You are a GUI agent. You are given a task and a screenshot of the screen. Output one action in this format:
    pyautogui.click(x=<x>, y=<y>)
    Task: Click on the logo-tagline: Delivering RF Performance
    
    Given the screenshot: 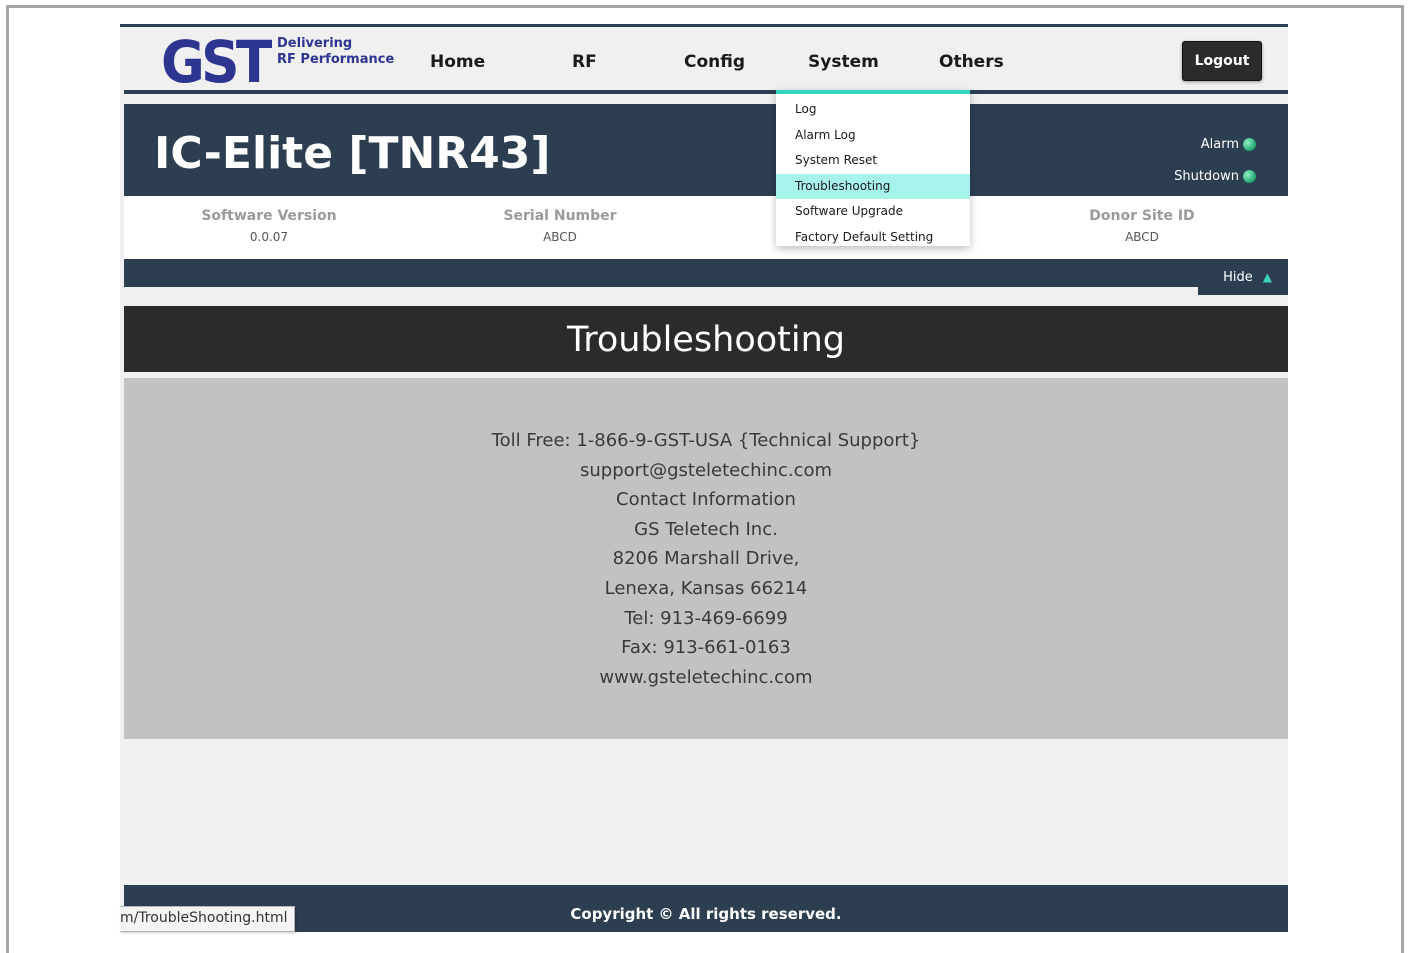 What is the action you would take?
    pyautogui.click(x=335, y=52)
    